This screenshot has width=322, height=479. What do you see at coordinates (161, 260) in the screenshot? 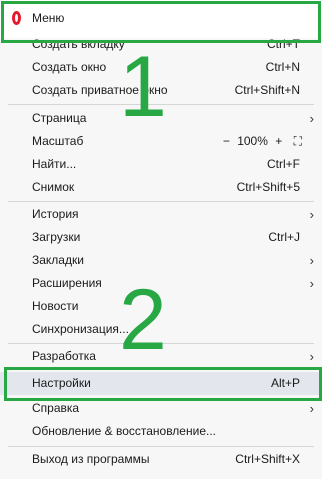
I see `menu-item-bookmarks: Закладки ›` at bounding box center [161, 260].